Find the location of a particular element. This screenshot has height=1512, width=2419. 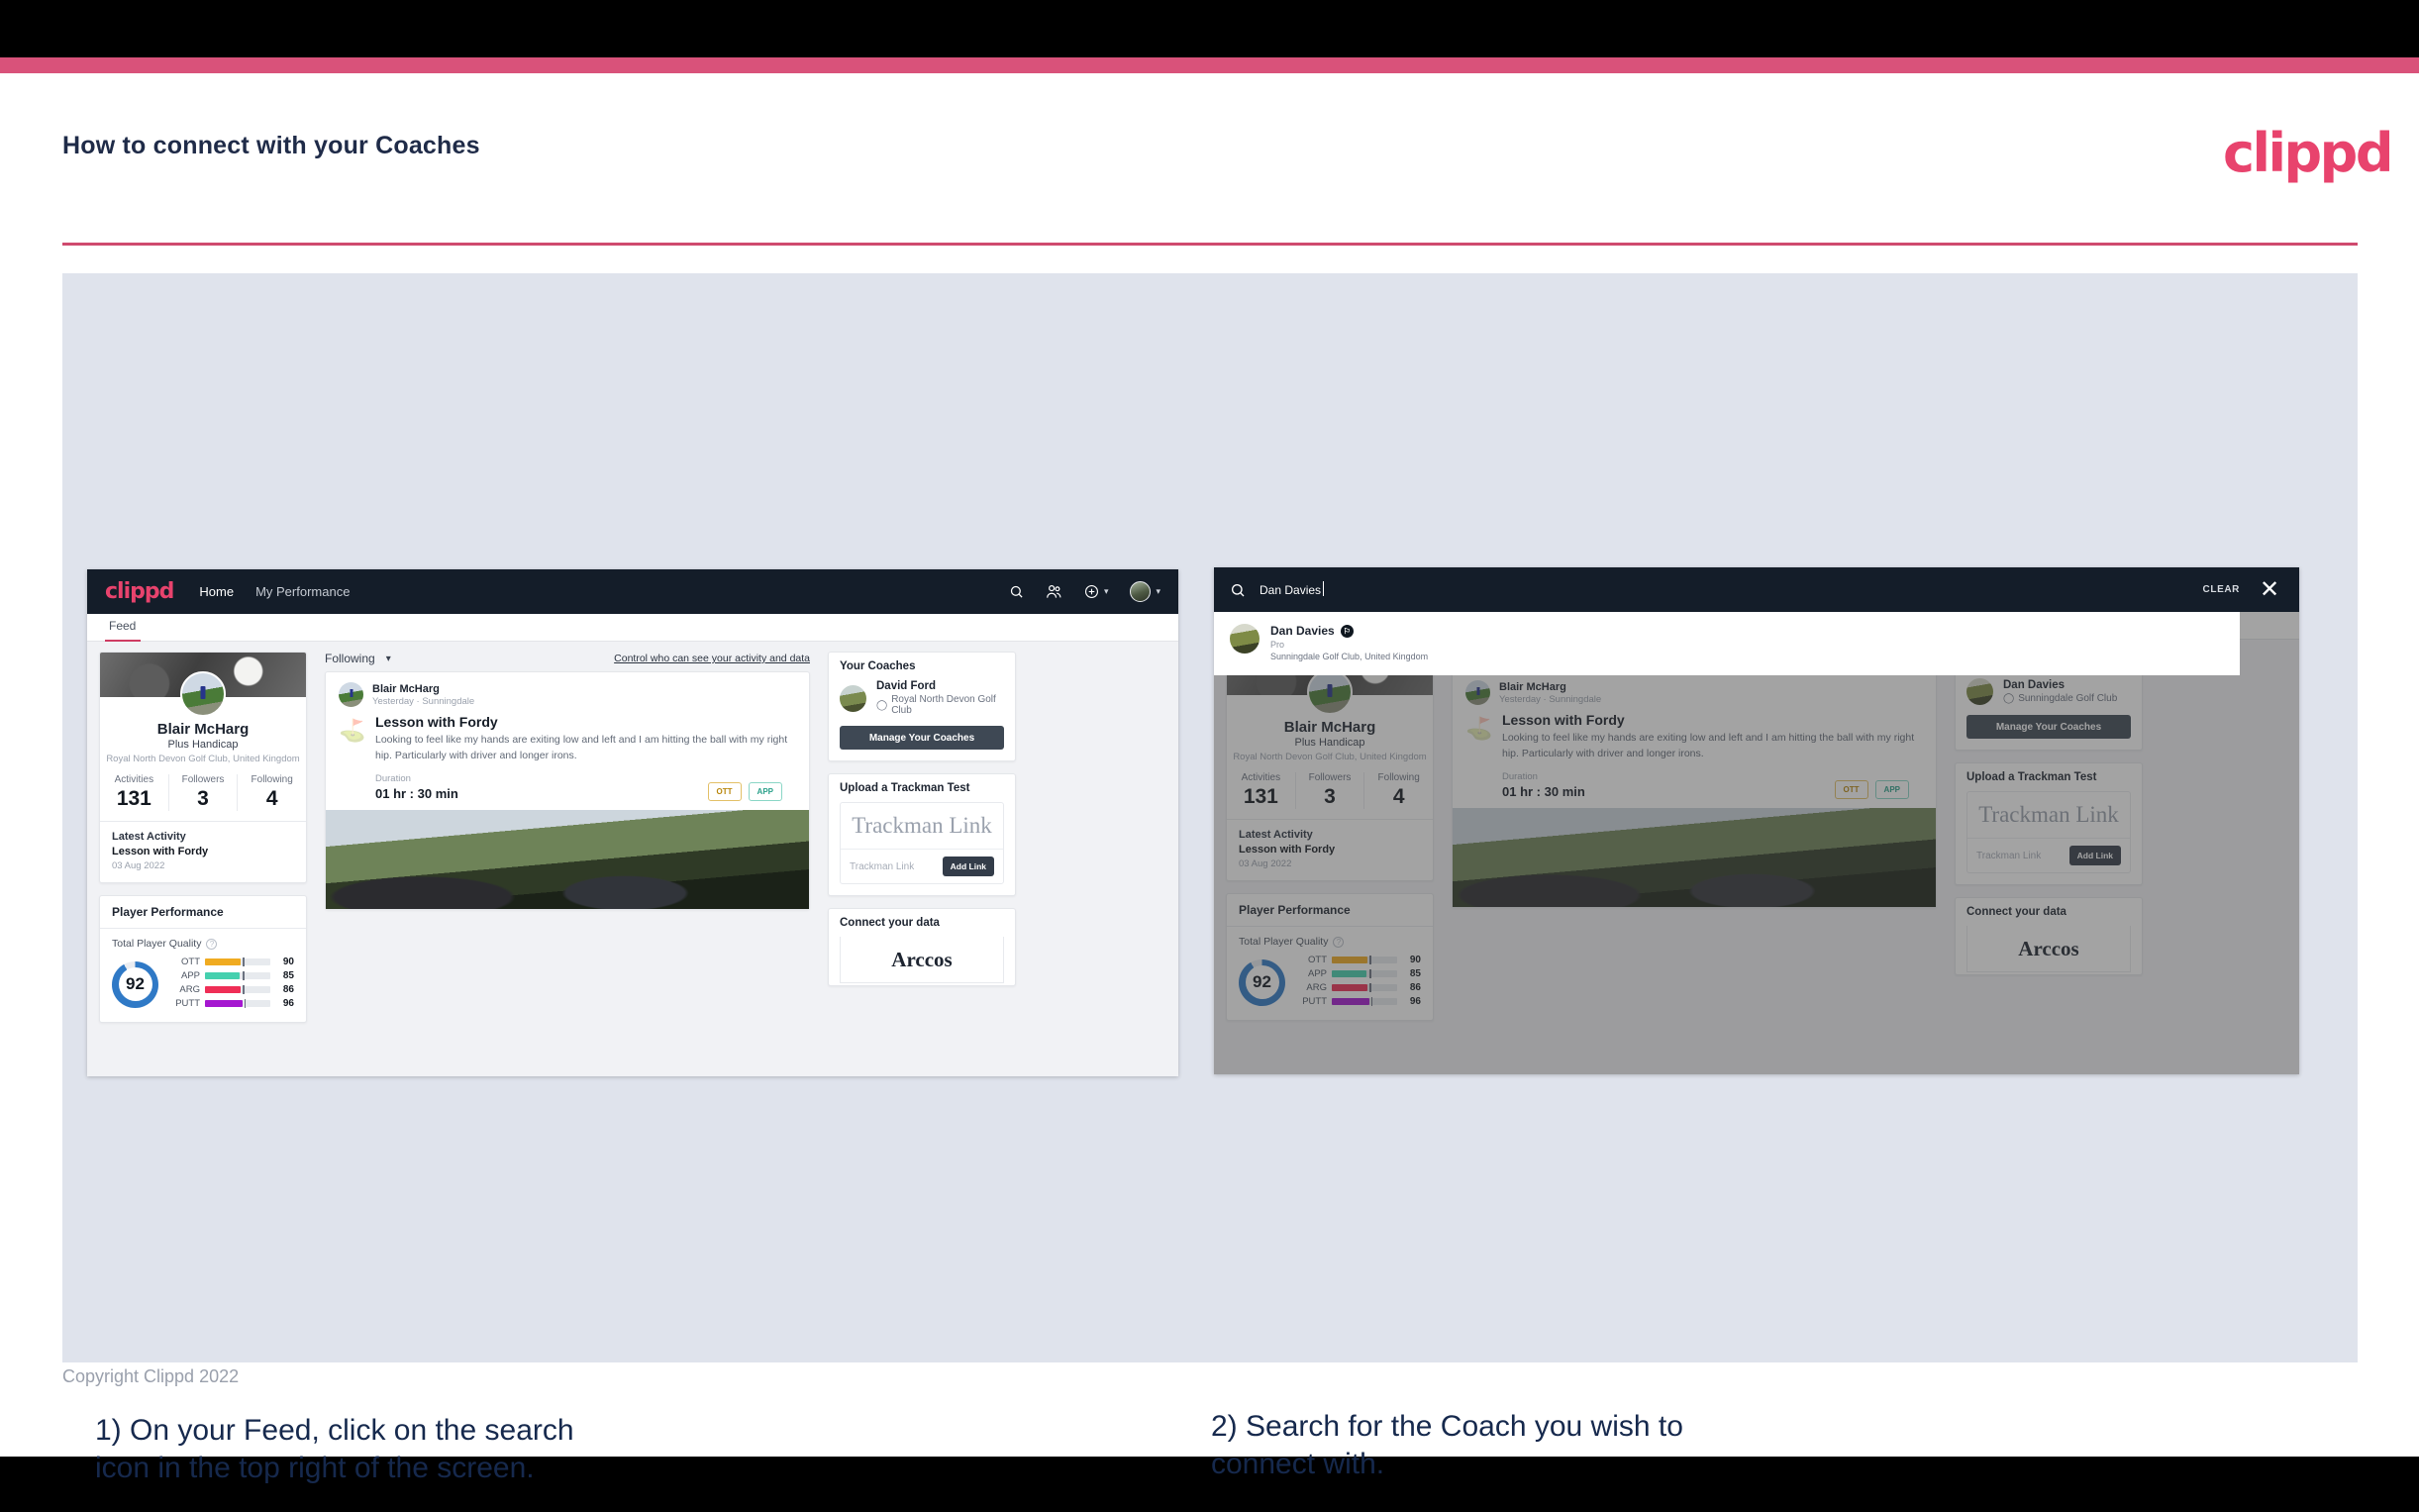

suggestion-name: Dan Davies is located at coordinates (1302, 631).